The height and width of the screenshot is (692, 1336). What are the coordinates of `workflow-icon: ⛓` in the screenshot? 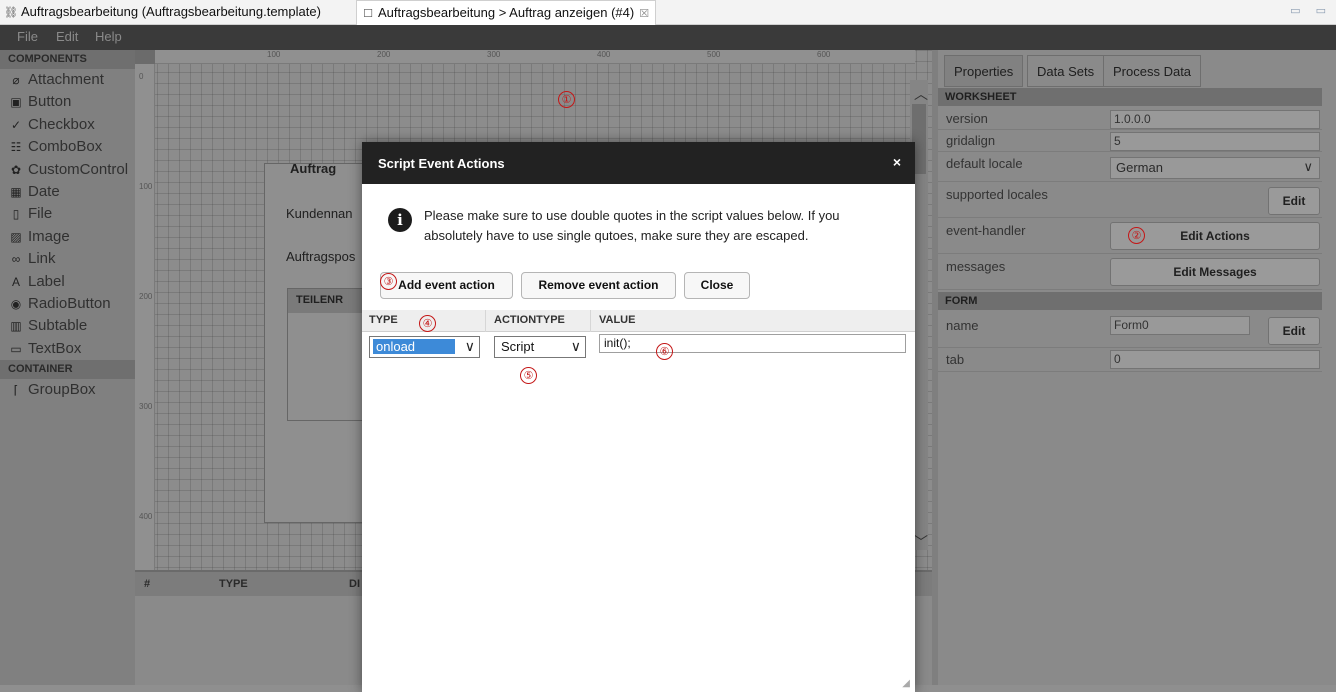 It's located at (11, 13).